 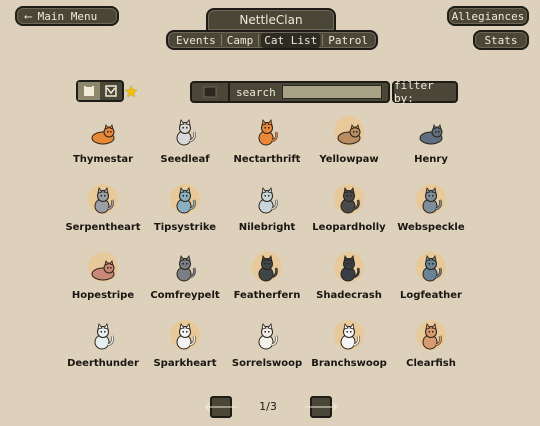 I want to click on cat-name: Webspeckle, so click(x=431, y=227).